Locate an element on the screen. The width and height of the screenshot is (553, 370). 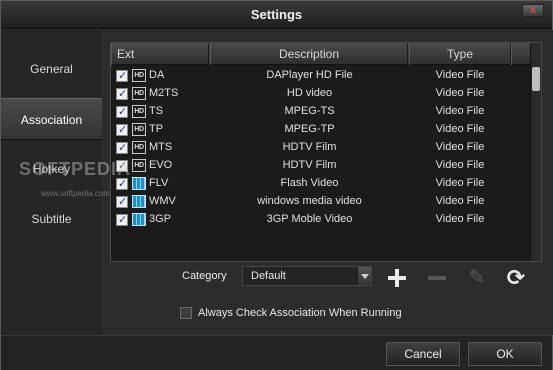
table-row: WMV windows media video Video File is located at coordinates (321, 202).